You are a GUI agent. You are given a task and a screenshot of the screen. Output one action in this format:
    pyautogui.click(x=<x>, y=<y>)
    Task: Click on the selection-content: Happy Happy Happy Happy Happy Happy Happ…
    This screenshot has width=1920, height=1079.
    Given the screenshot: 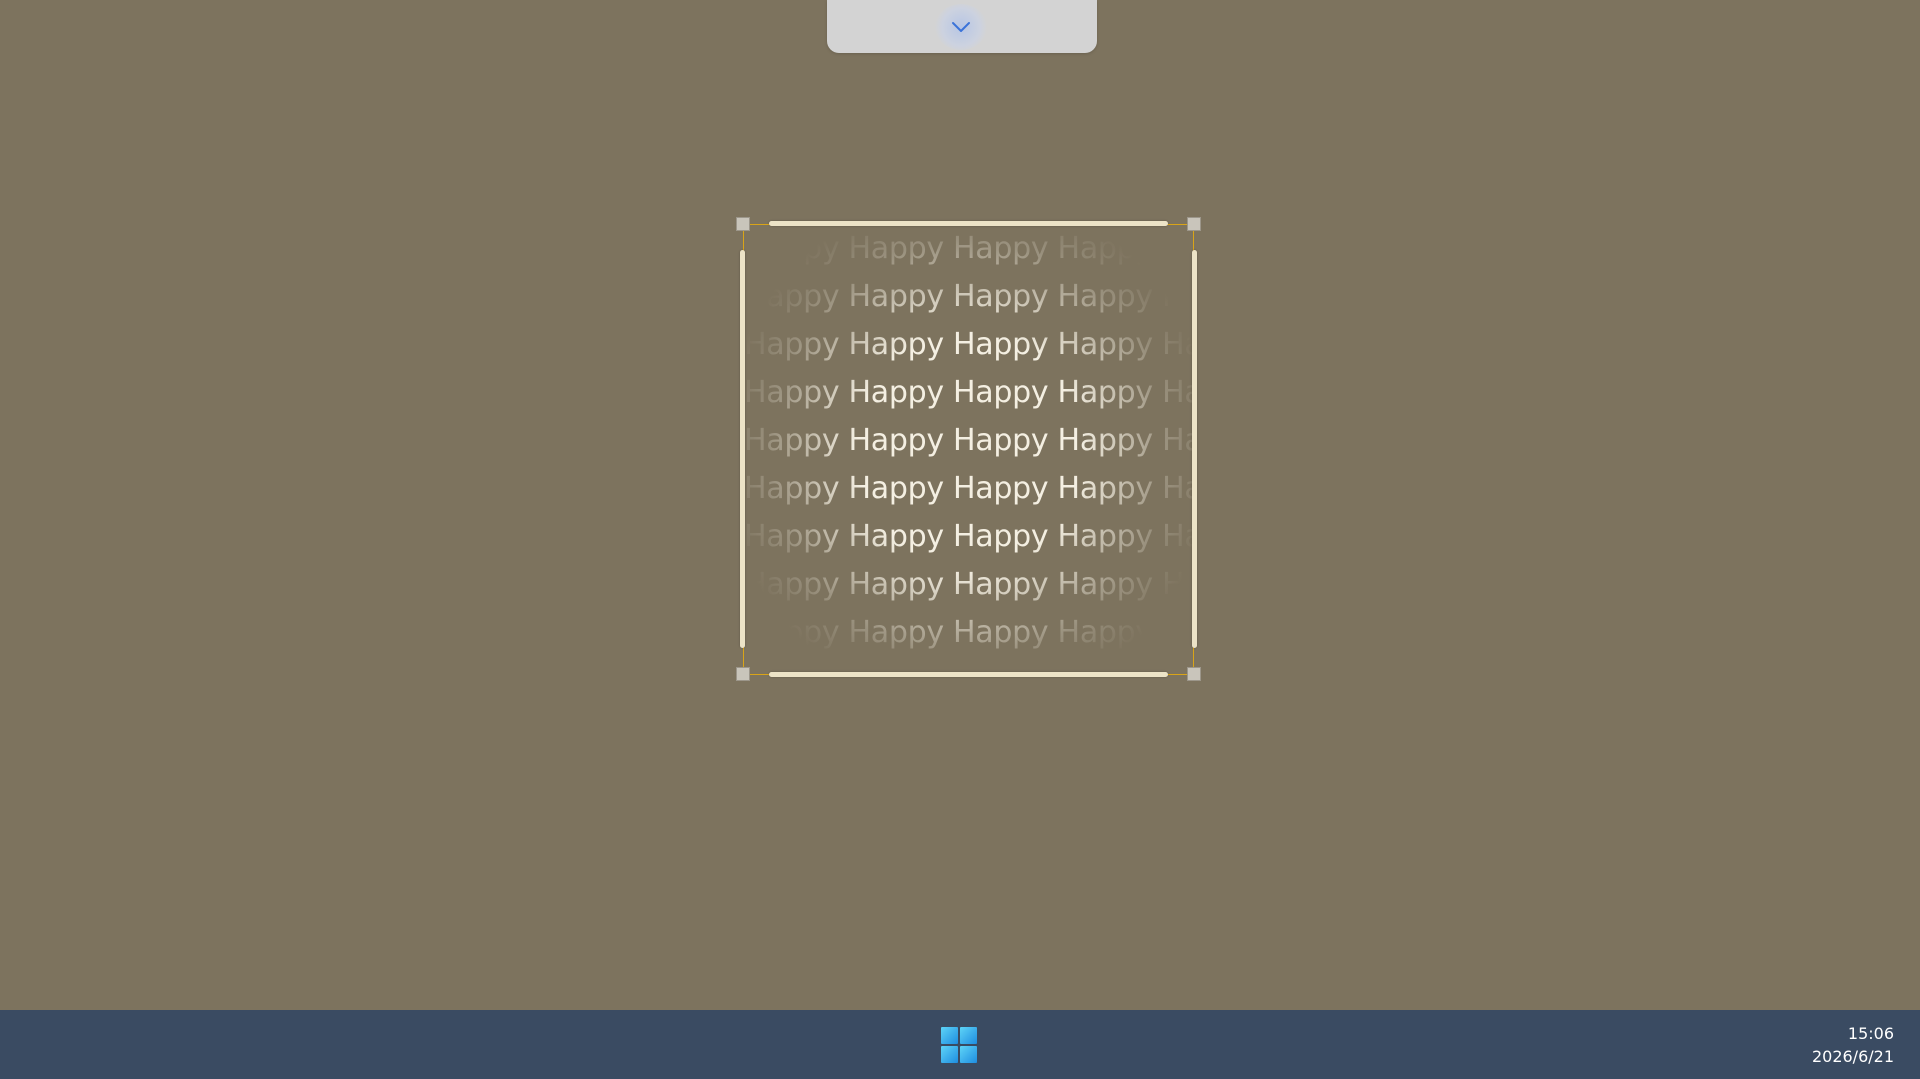 What is the action you would take?
    pyautogui.click(x=968, y=449)
    